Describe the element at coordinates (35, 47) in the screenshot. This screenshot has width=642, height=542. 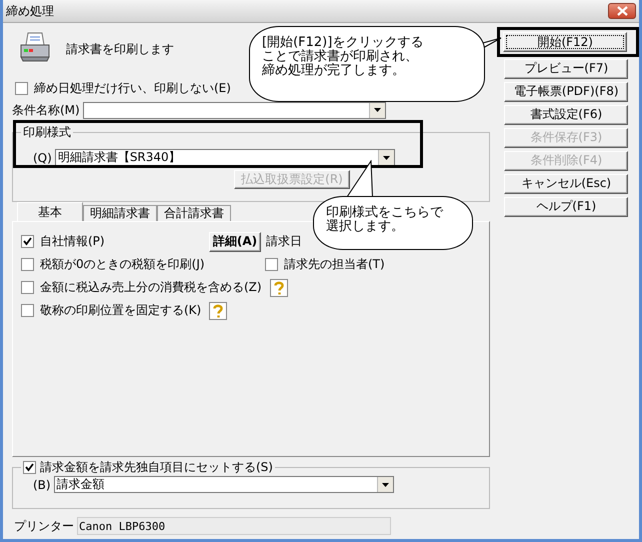
I see `printer-icon` at that location.